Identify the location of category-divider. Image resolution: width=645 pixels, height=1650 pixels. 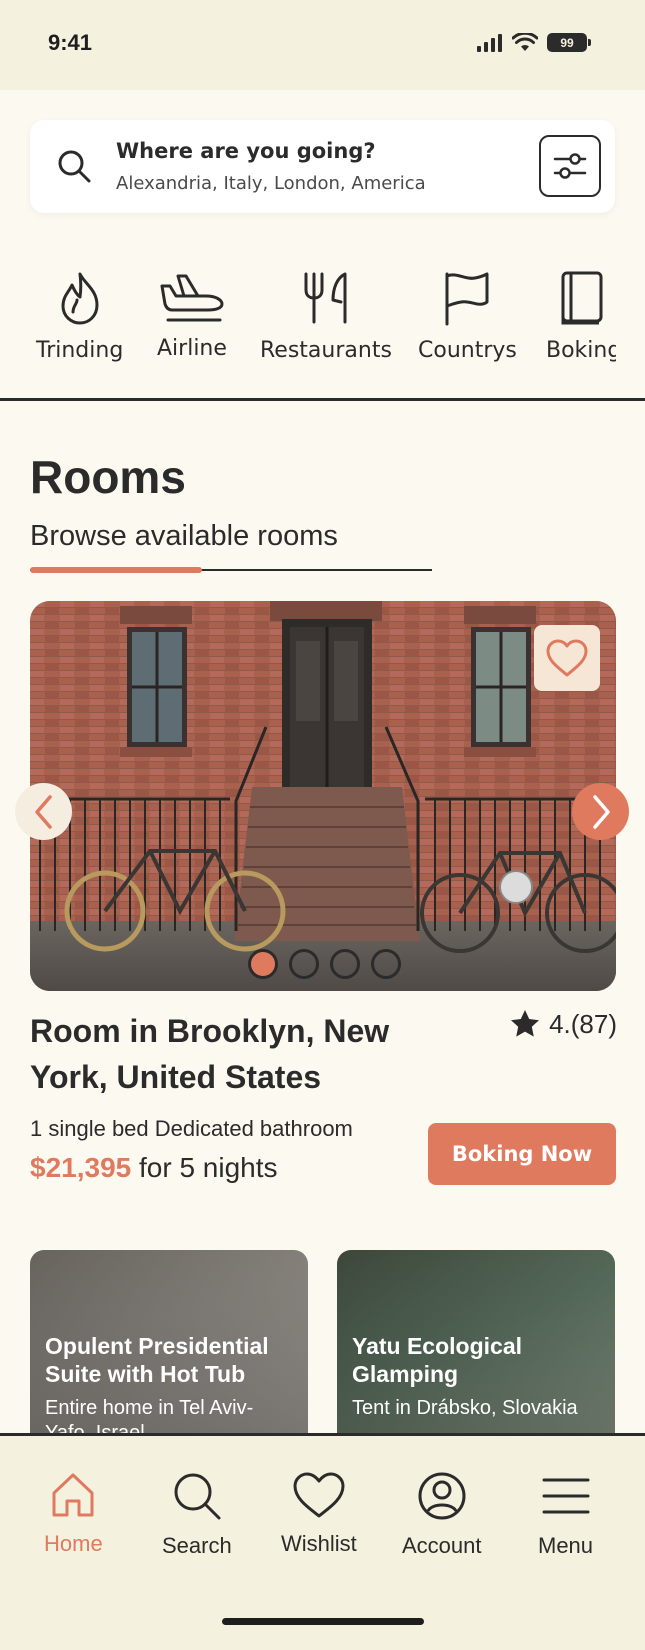
(322, 399).